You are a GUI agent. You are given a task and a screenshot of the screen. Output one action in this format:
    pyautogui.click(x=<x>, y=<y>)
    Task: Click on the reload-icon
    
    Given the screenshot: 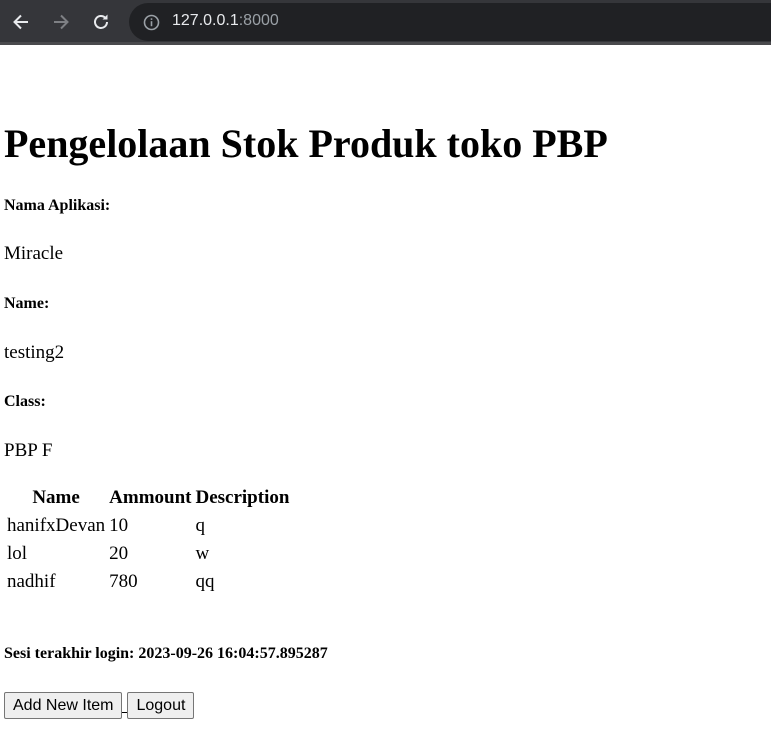 What is the action you would take?
    pyautogui.click(x=101, y=21)
    